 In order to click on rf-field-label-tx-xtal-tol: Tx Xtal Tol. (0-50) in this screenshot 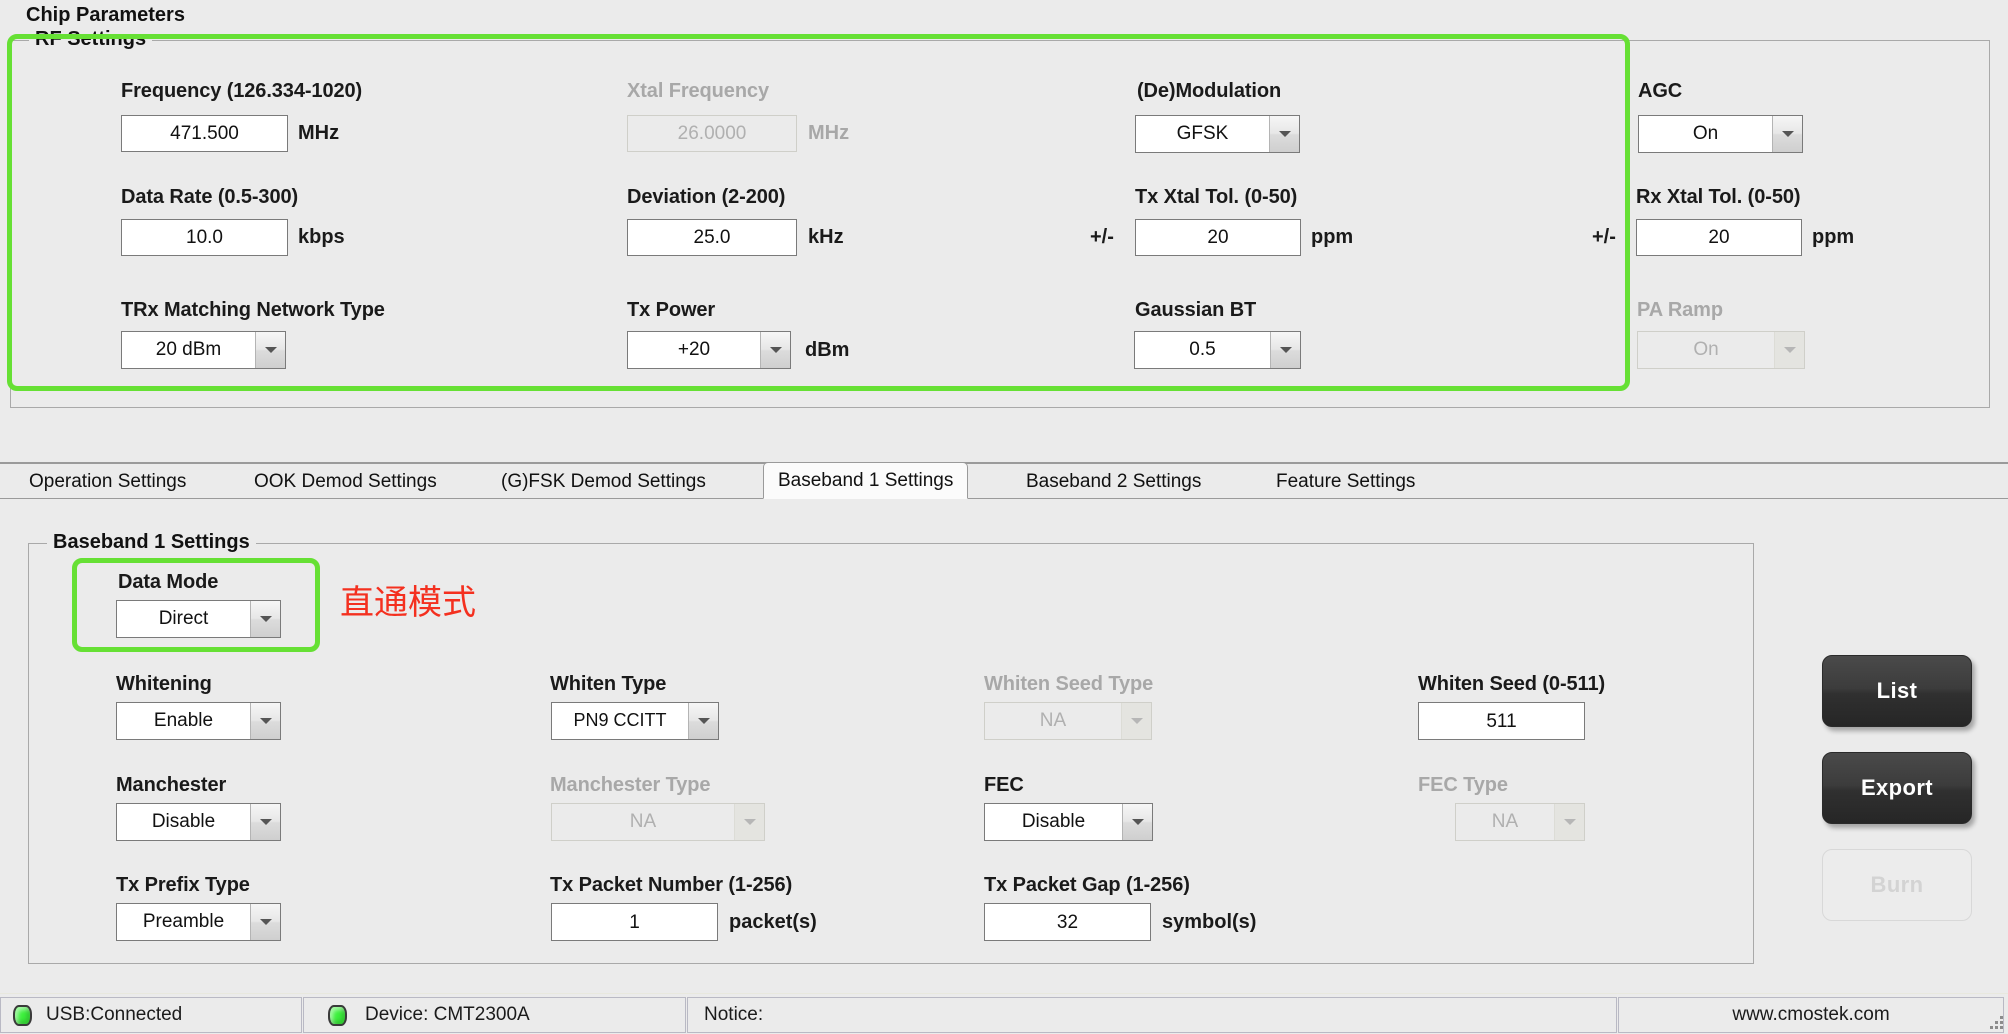, I will do `click(1216, 197)`.